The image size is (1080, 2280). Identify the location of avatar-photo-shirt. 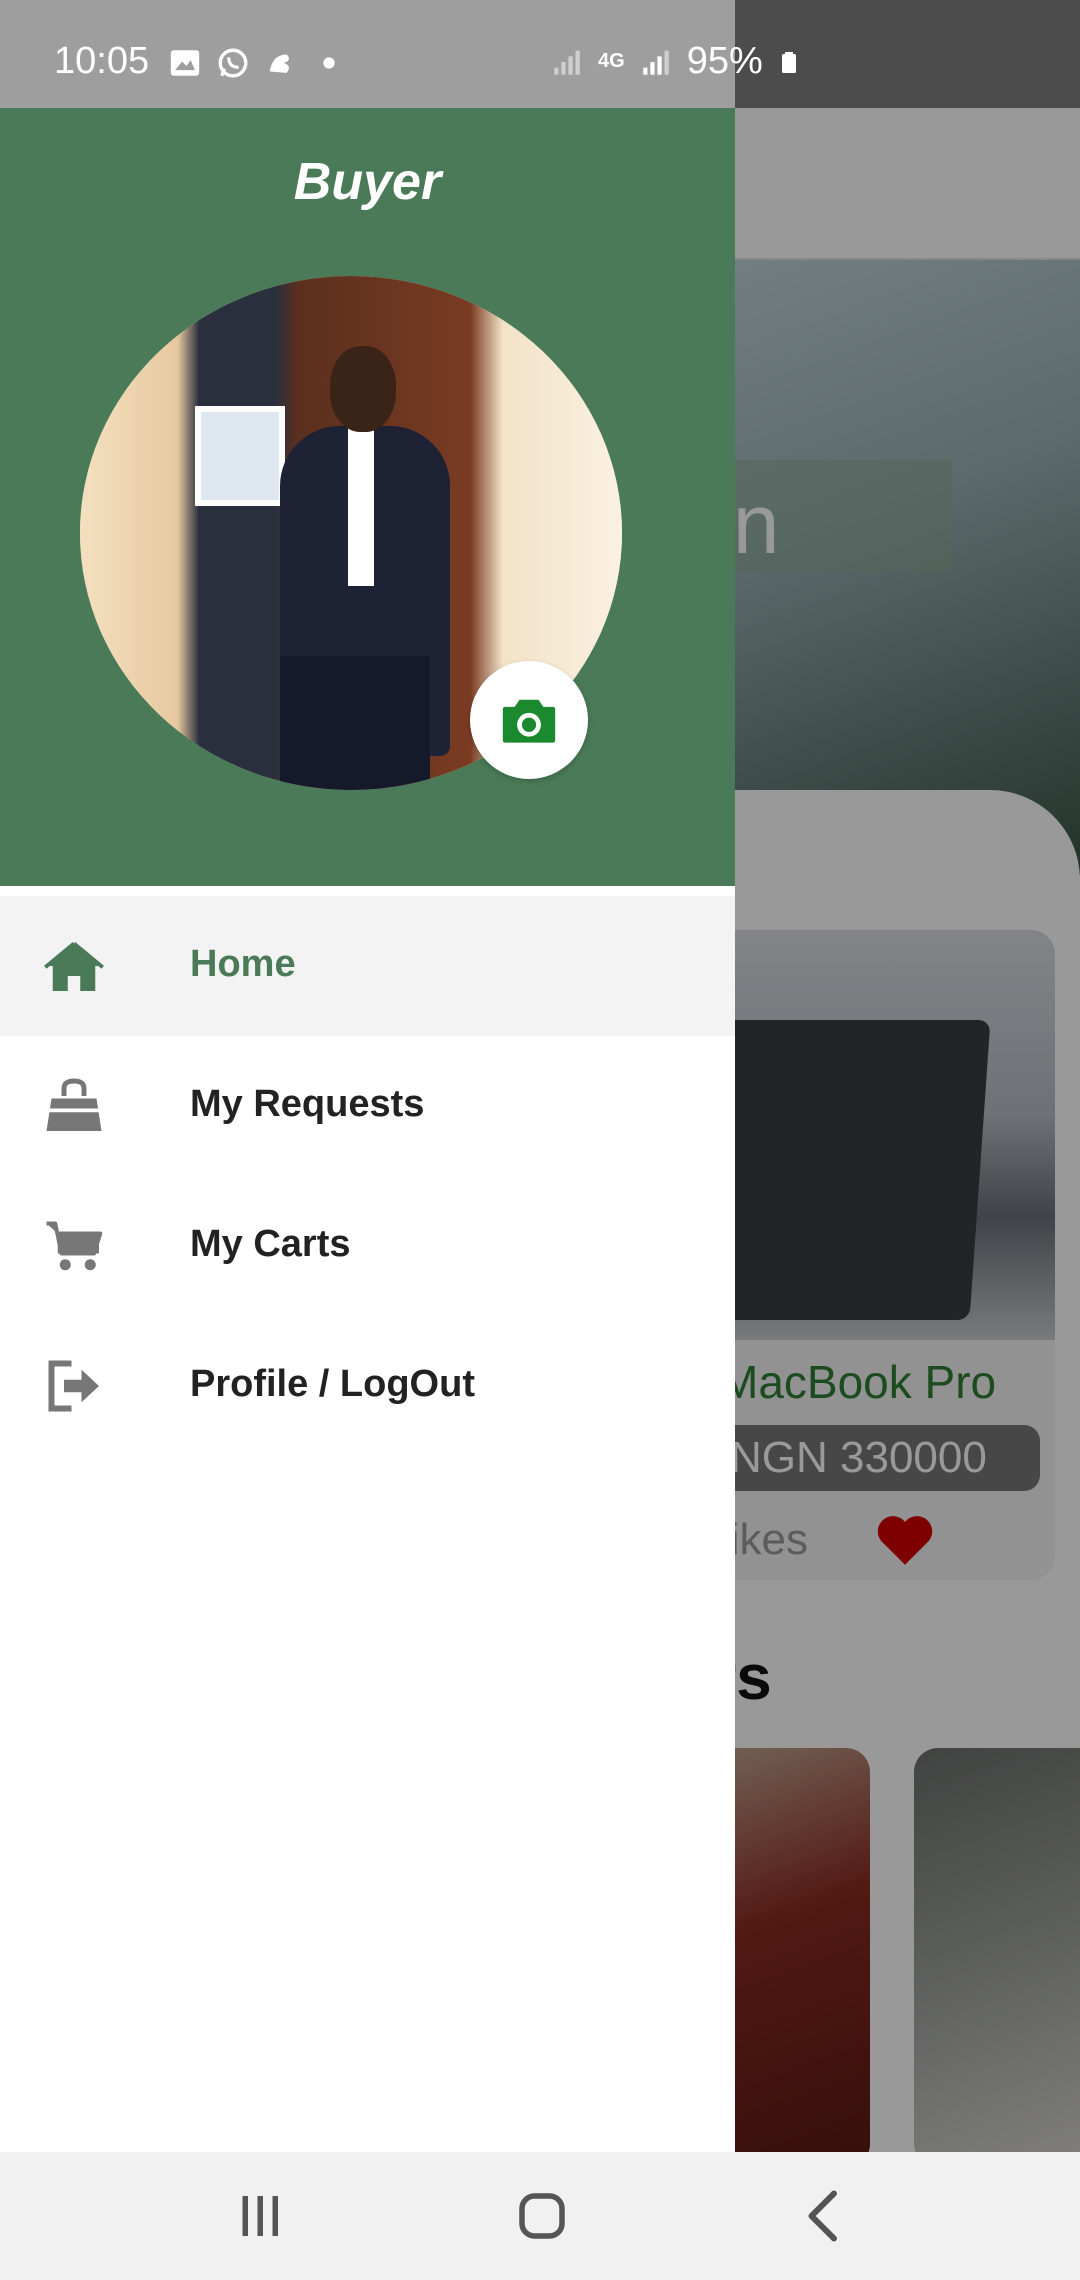
(361, 506).